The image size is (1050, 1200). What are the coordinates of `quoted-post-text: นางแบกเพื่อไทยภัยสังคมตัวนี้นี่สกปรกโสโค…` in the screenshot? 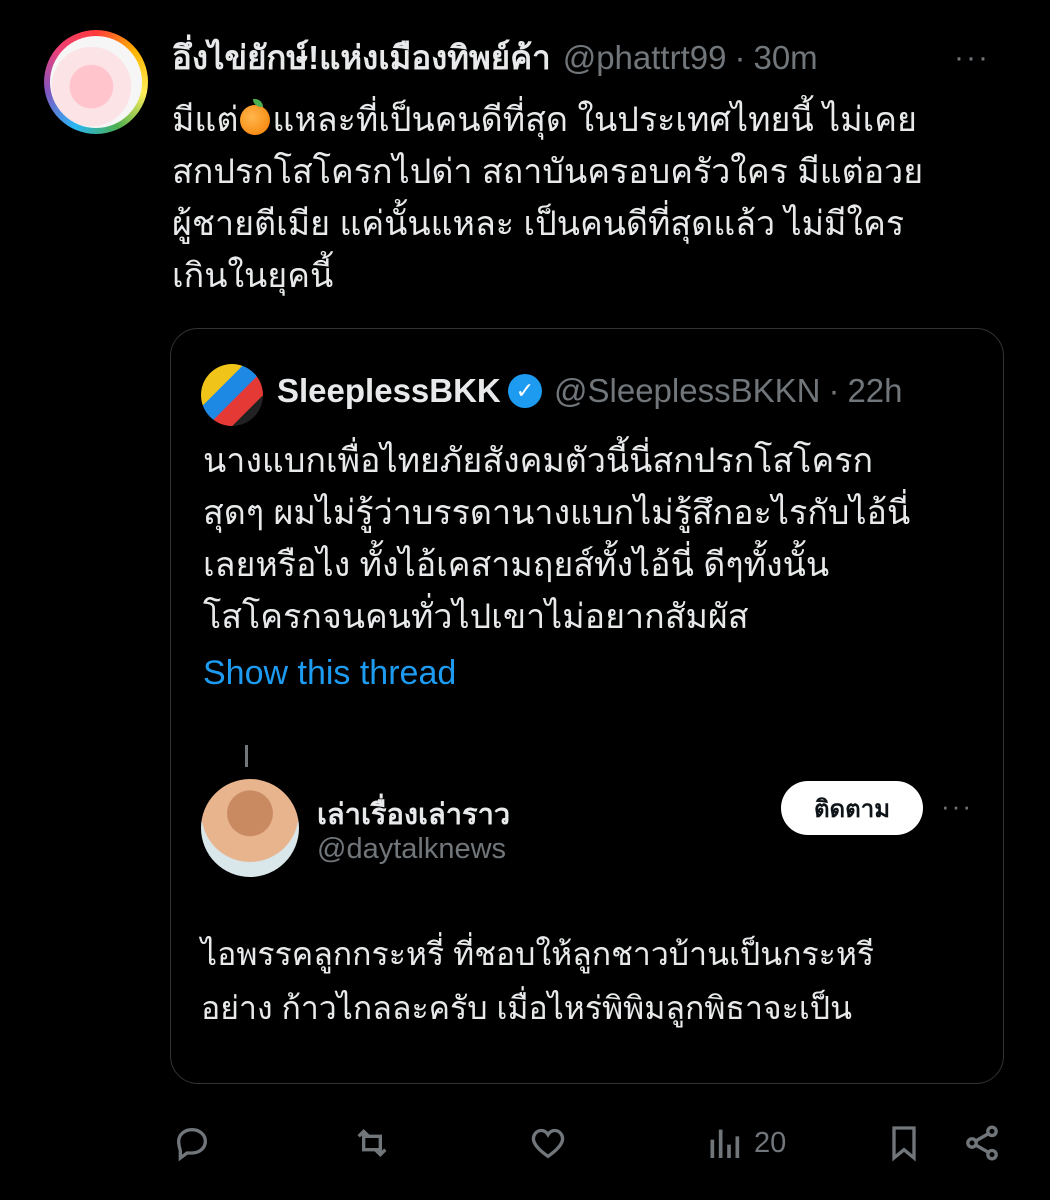 It's located at (557, 539).